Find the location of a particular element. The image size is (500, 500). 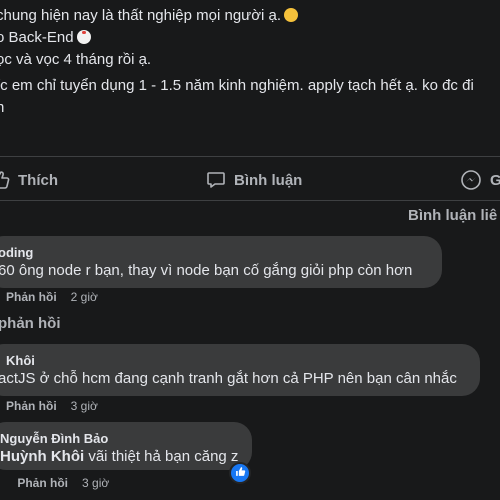

grimacing-face-icon is located at coordinates (291, 15).